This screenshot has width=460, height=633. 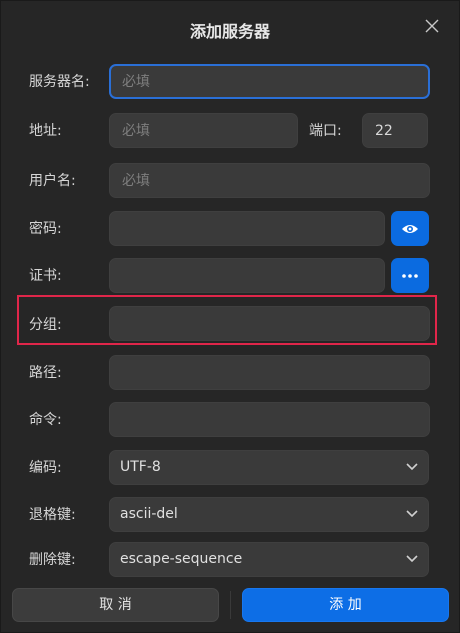 What do you see at coordinates (395, 130) in the screenshot?
I see `port-input` at bounding box center [395, 130].